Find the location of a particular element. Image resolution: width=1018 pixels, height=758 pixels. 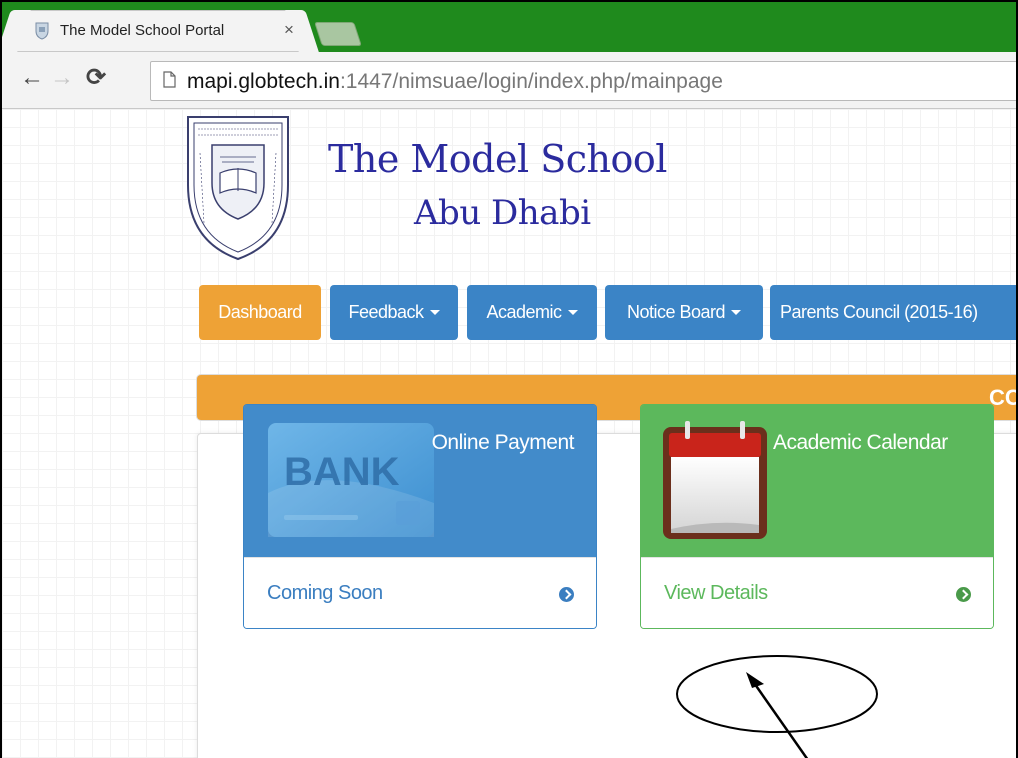

academic-calendar-title: Academic Calendar is located at coordinates (860, 442).